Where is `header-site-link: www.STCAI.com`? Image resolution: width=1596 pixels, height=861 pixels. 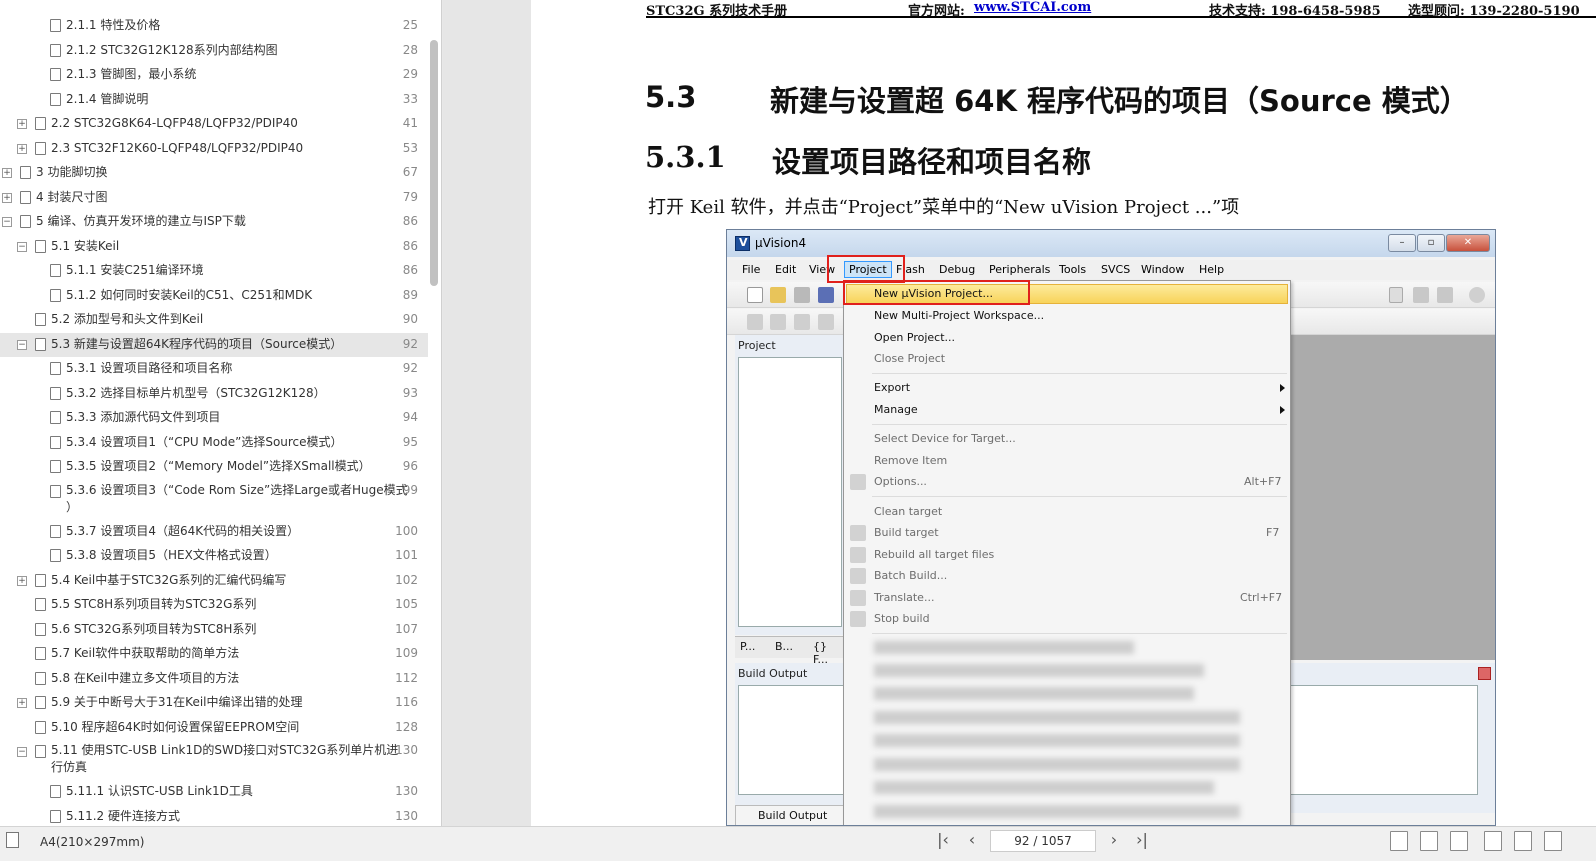 header-site-link: www.STCAI.com is located at coordinates (1032, 7).